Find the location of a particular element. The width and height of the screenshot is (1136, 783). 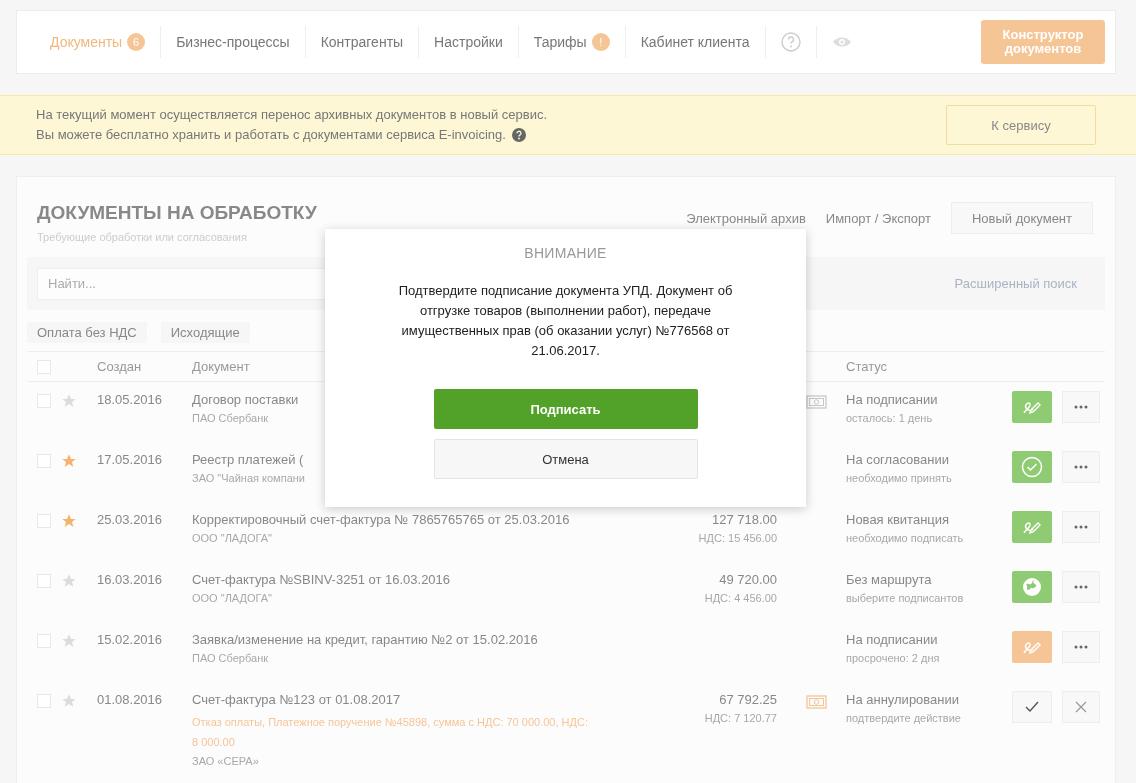

status-note: необходимо принять is located at coordinates (899, 478).